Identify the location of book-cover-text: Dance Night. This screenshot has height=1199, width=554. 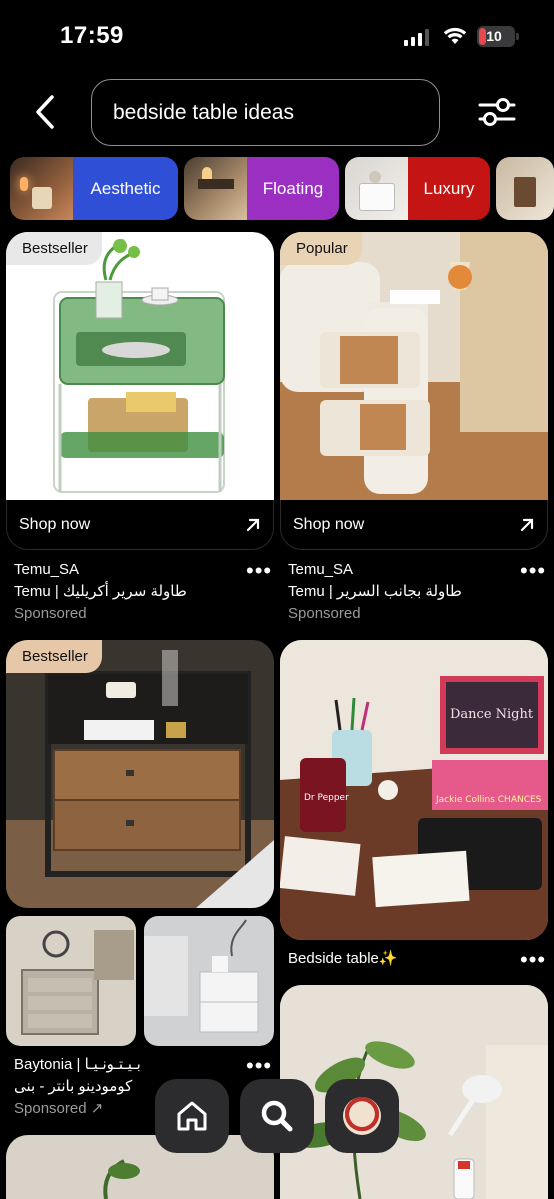
(492, 714).